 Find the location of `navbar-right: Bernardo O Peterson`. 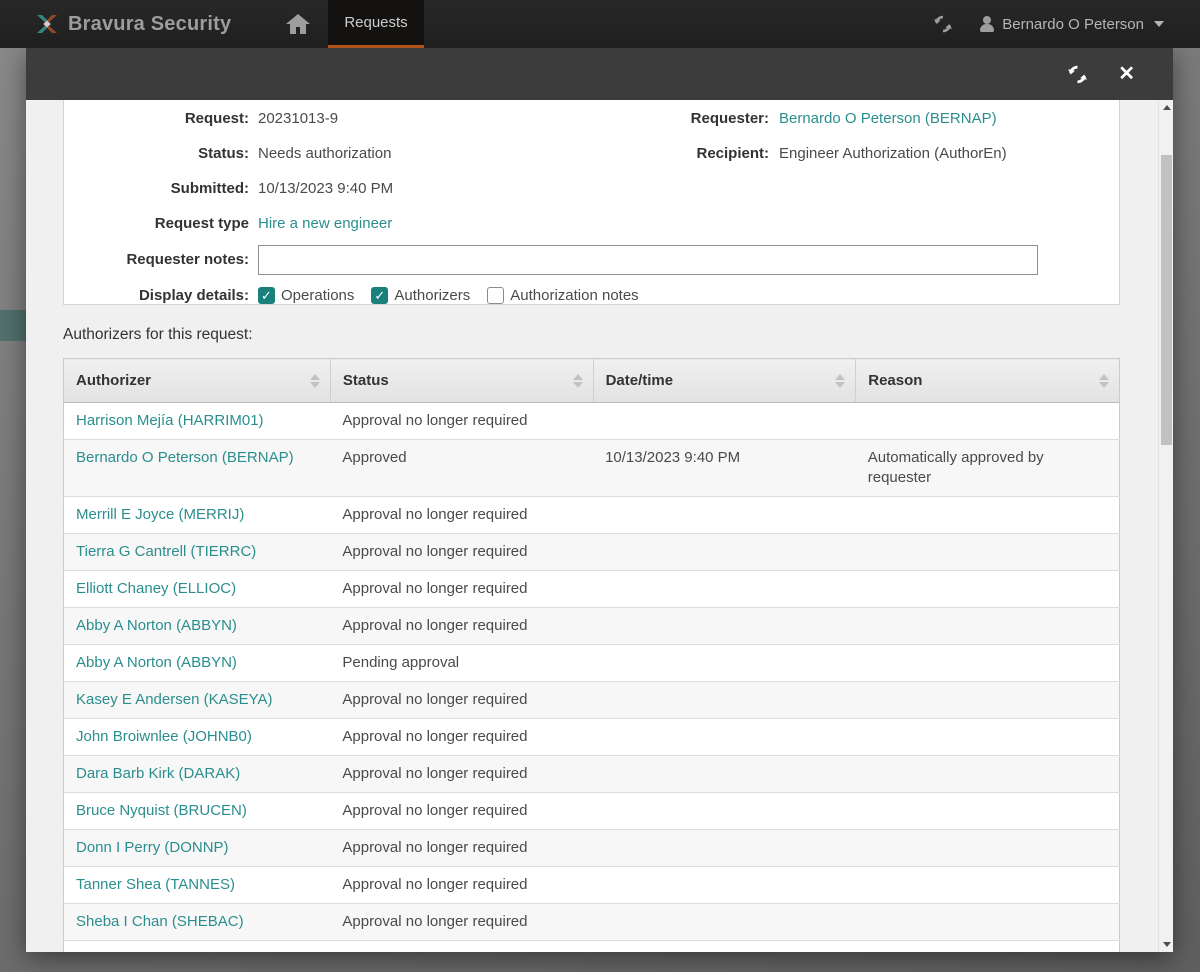

navbar-right: Bernardo O Peterson is located at coordinates (1066, 24).